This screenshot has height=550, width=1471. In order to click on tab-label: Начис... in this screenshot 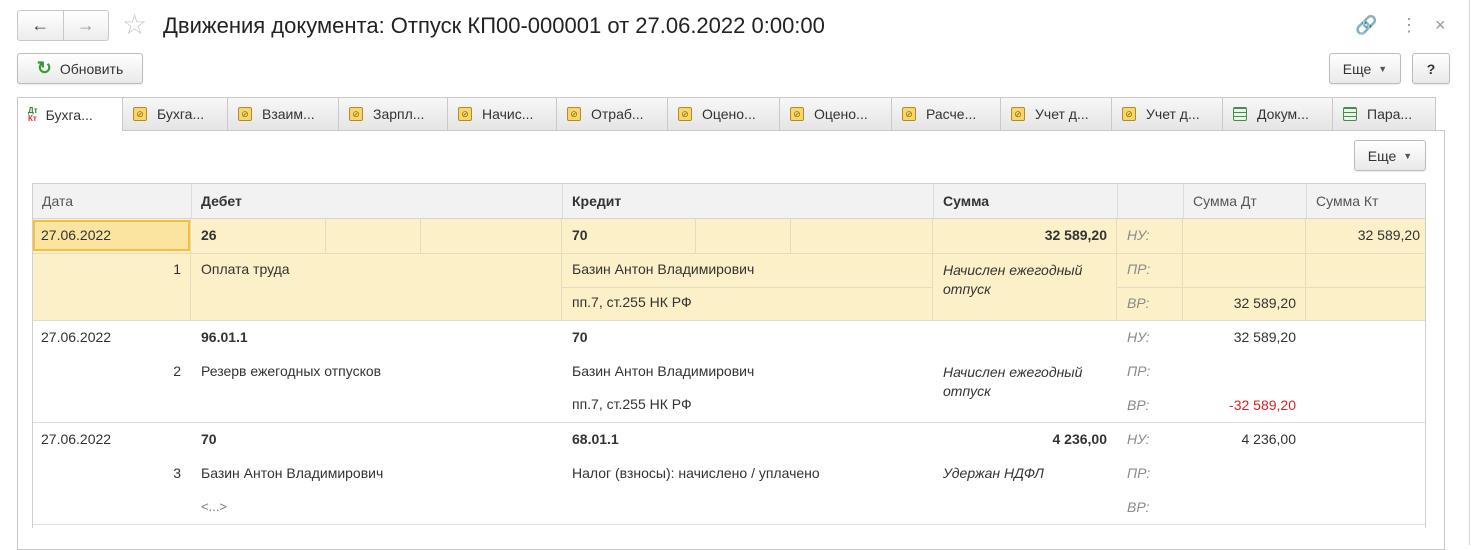, I will do `click(508, 114)`.